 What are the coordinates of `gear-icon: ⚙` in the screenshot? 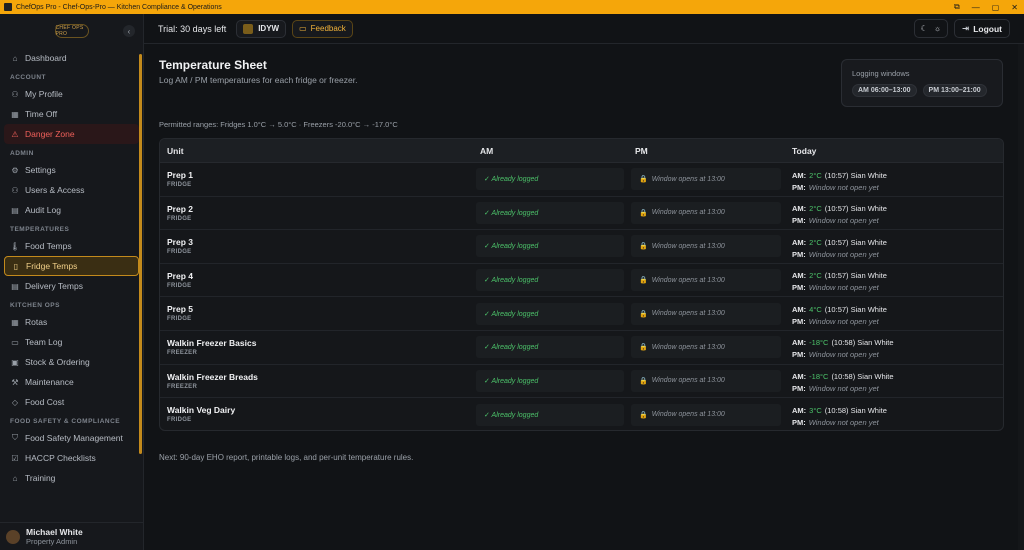 It's located at (15, 170).